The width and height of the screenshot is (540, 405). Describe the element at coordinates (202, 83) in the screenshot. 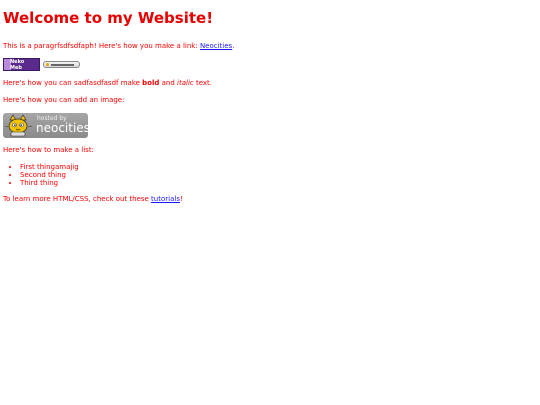

I see `text-end: text.` at that location.